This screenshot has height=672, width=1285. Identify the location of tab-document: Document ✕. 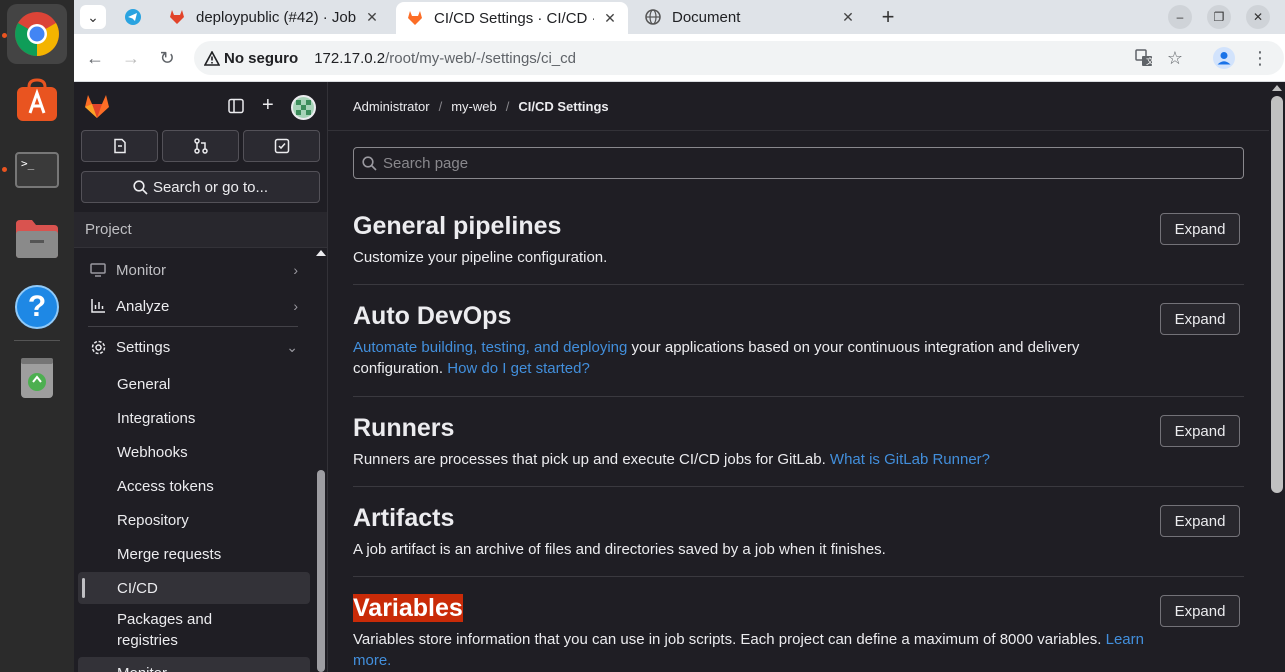
(750, 17).